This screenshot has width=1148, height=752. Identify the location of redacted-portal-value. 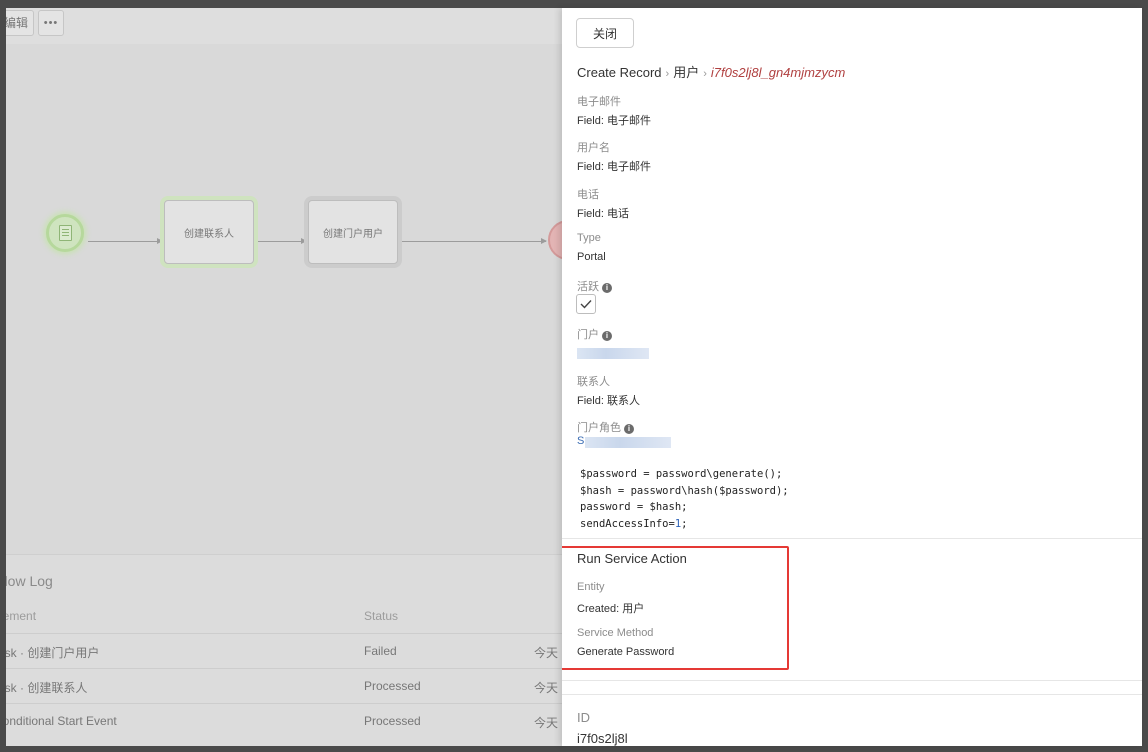
(613, 353).